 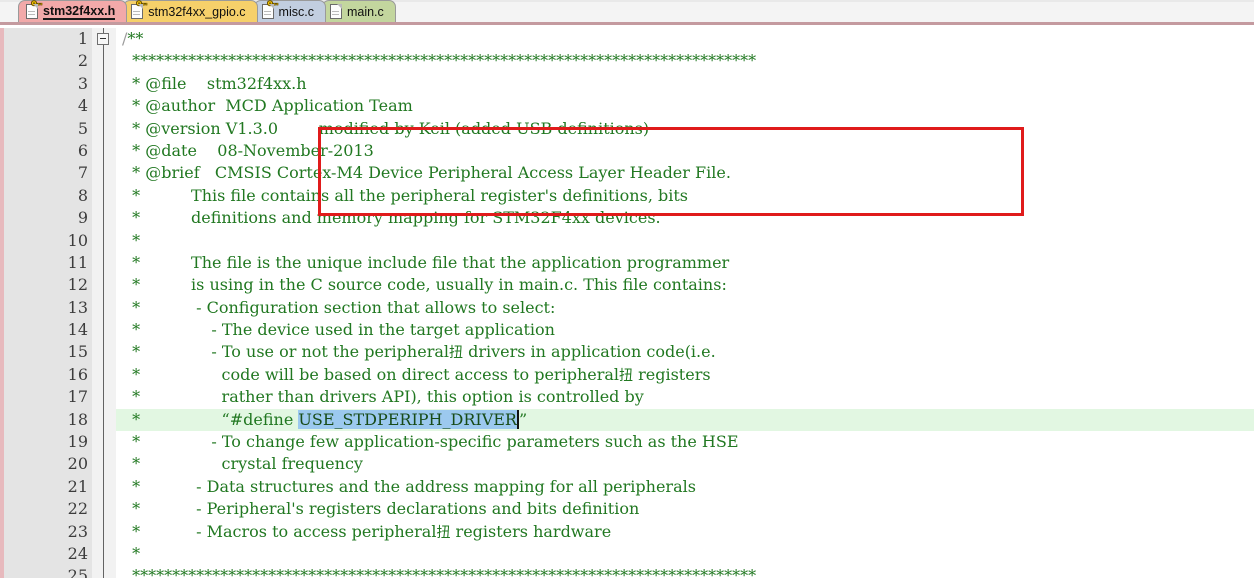 I want to click on line-number: 1, so click(x=48, y=39).